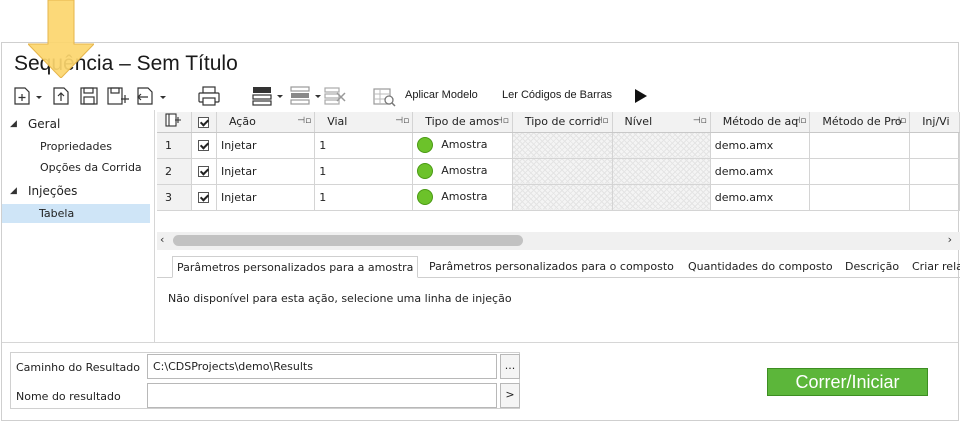  Describe the element at coordinates (335, 96) in the screenshot. I see `delete-rows-button` at that location.